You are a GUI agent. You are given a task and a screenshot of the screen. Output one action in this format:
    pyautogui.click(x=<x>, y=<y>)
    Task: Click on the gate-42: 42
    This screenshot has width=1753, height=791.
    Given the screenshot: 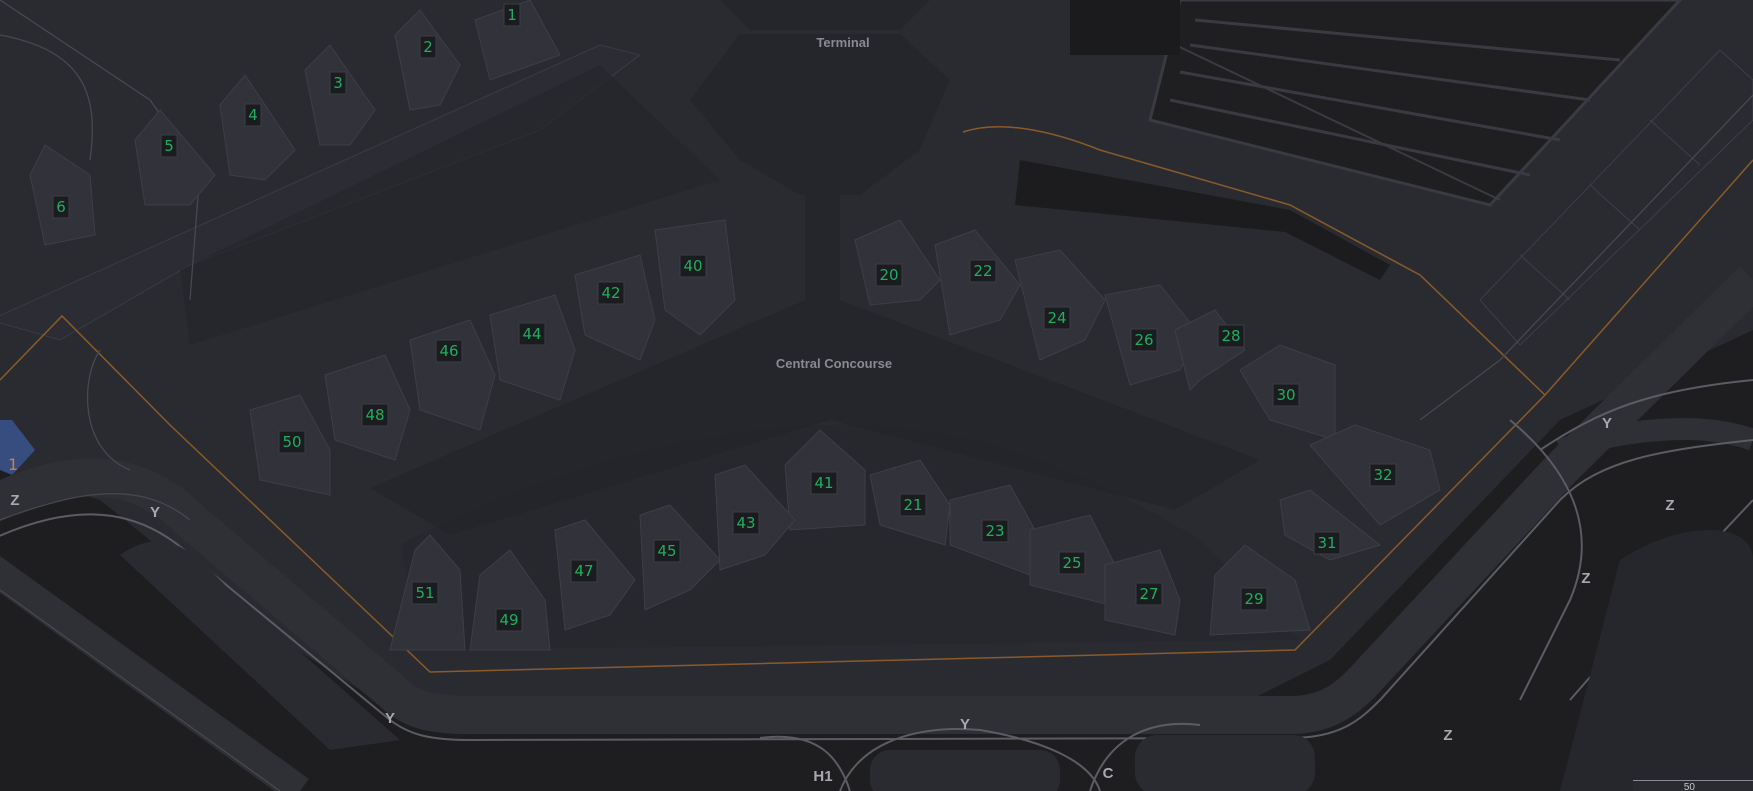 What is the action you would take?
    pyautogui.click(x=611, y=293)
    